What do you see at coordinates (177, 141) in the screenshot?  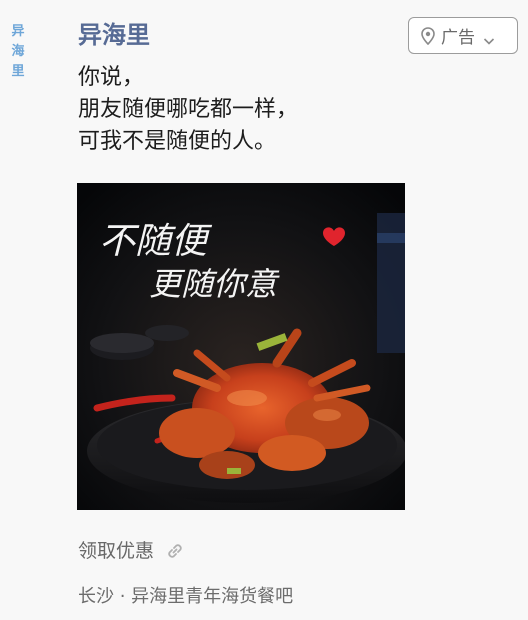 I see `message-line: 可我不是随便的人。` at bounding box center [177, 141].